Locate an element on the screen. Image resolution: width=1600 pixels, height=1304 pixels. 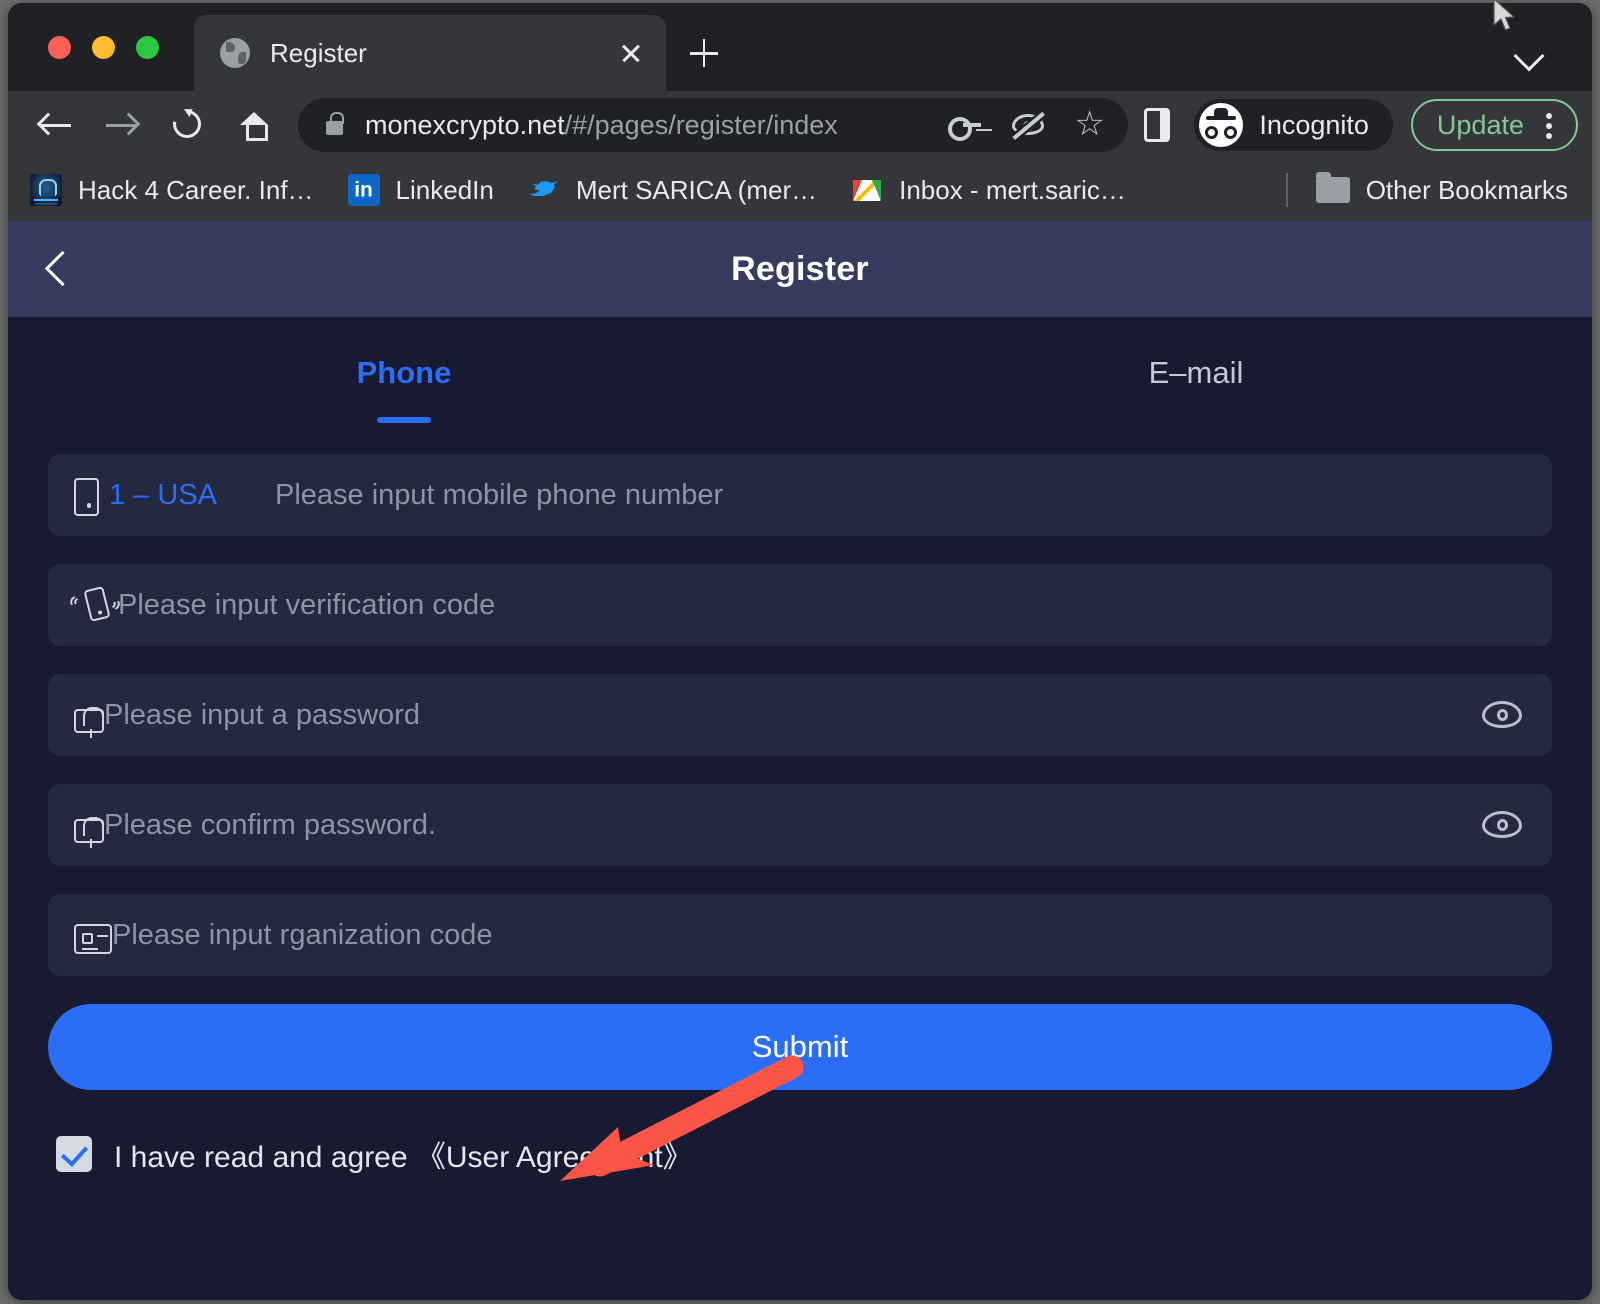
country-code-selector: 1 – USA is located at coordinates (163, 495).